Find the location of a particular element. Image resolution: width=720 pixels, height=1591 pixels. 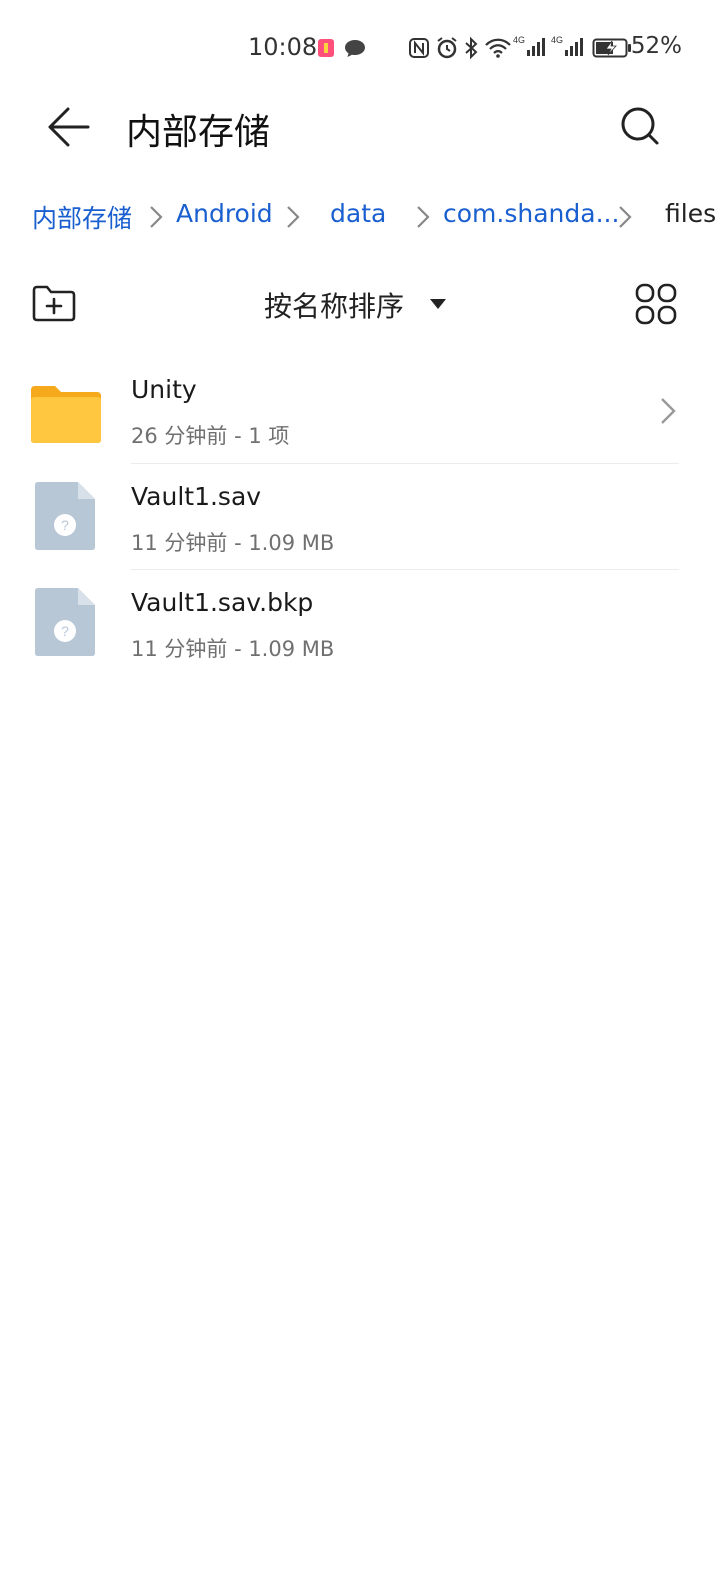

grid-view-button is located at coordinates (656, 304).